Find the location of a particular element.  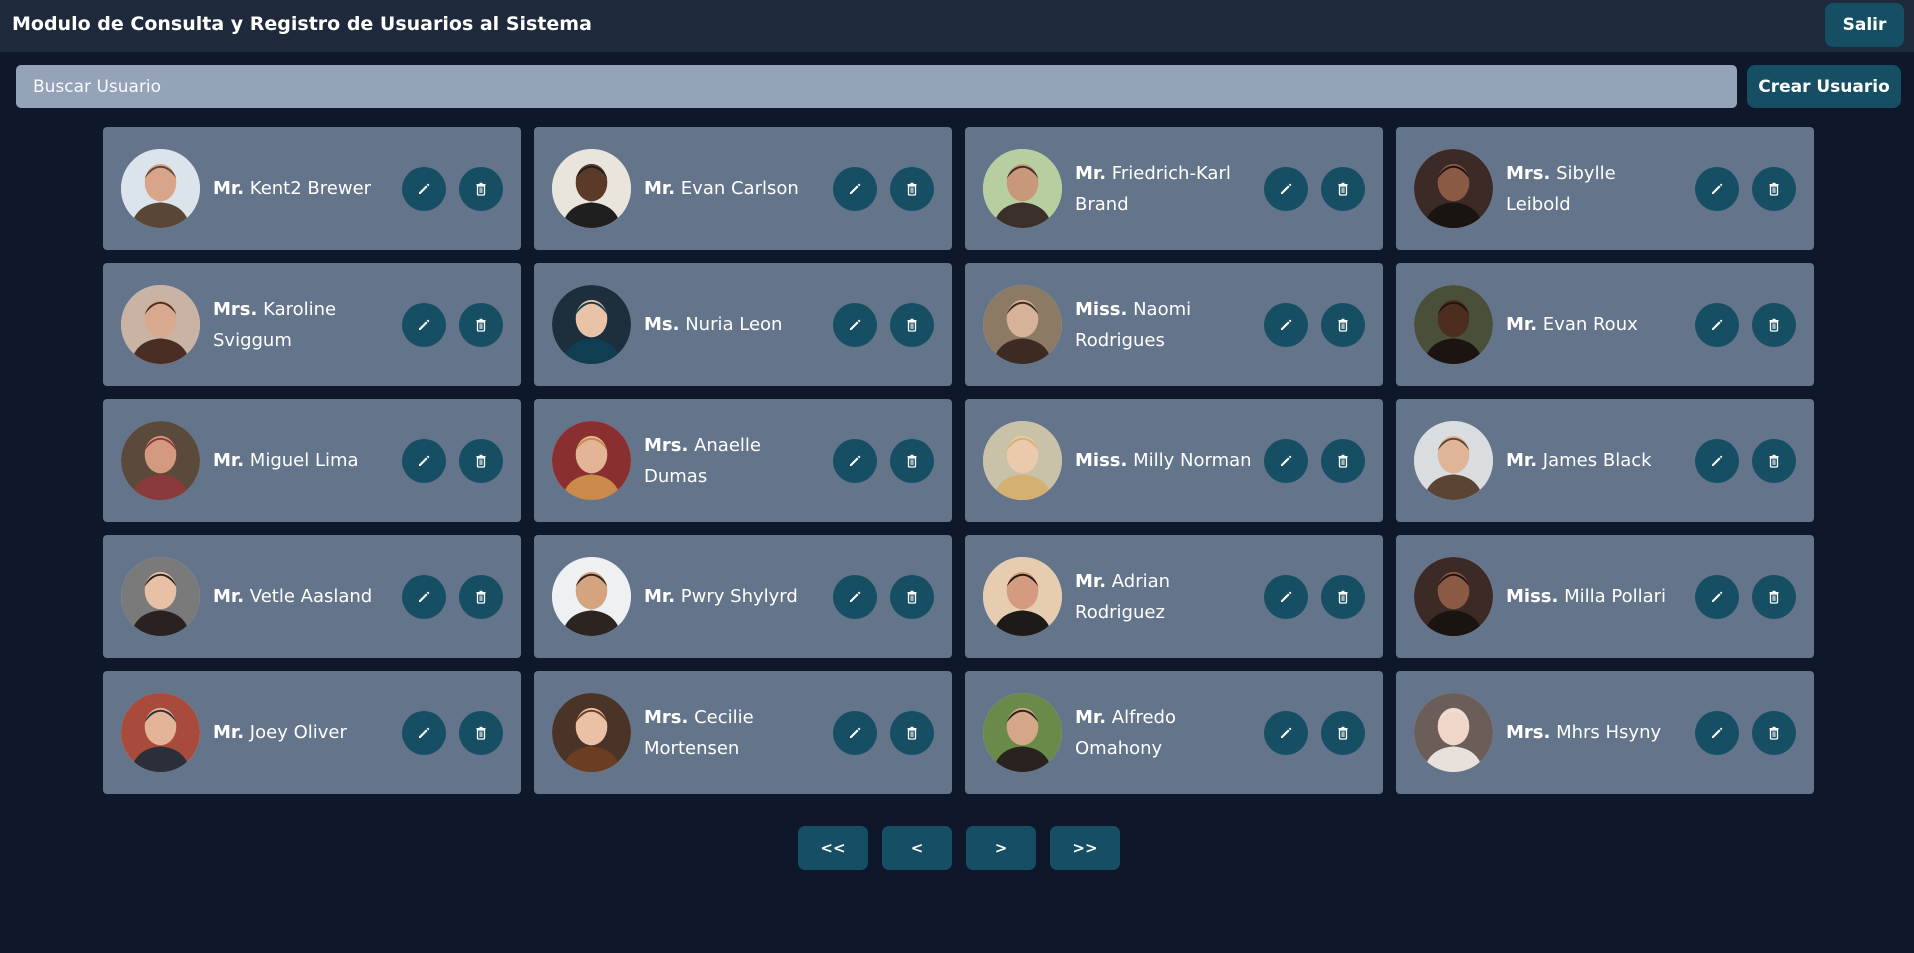

user-card: Mr. Pwry Shylyrd is located at coordinates (743, 596).